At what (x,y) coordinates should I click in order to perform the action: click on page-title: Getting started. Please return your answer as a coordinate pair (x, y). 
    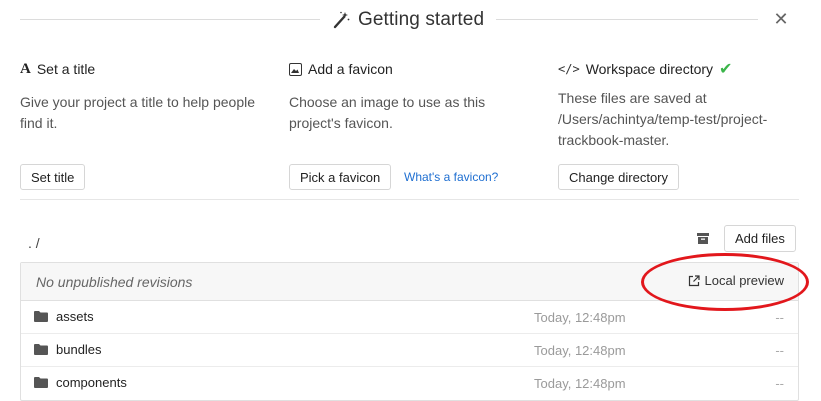
    Looking at the image, I should click on (421, 19).